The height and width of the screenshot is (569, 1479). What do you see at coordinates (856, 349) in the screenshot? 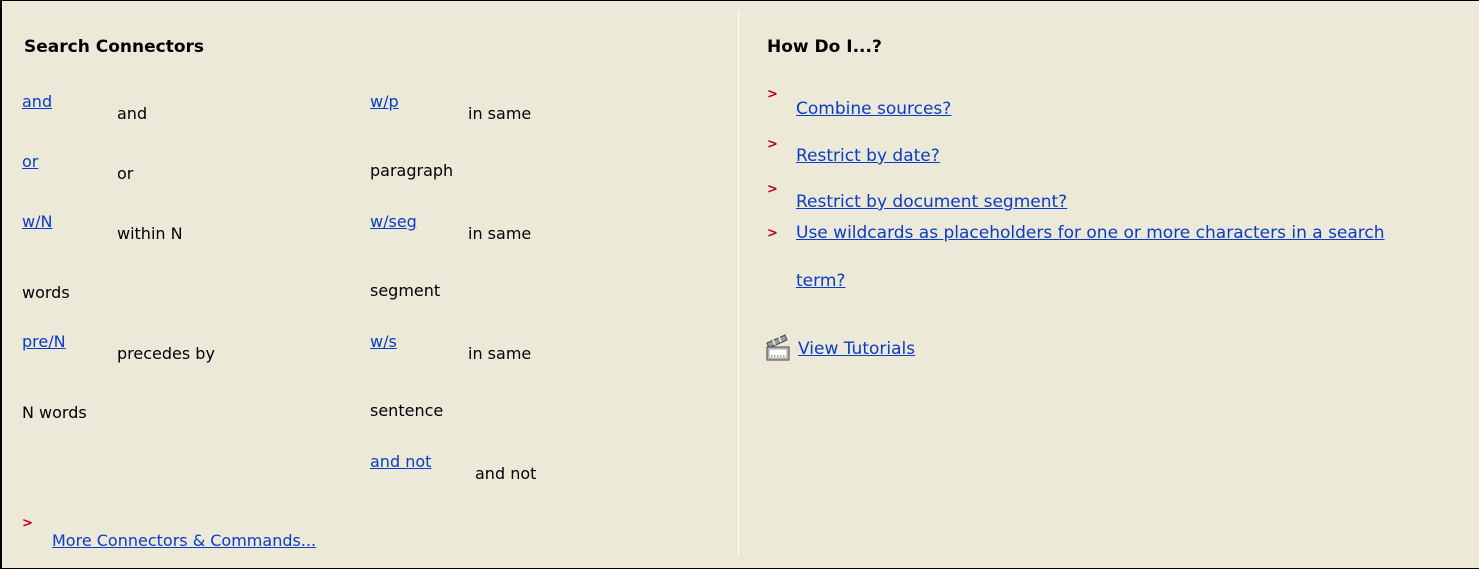
I see `view-tutorials-link: View Tutorials` at bounding box center [856, 349].